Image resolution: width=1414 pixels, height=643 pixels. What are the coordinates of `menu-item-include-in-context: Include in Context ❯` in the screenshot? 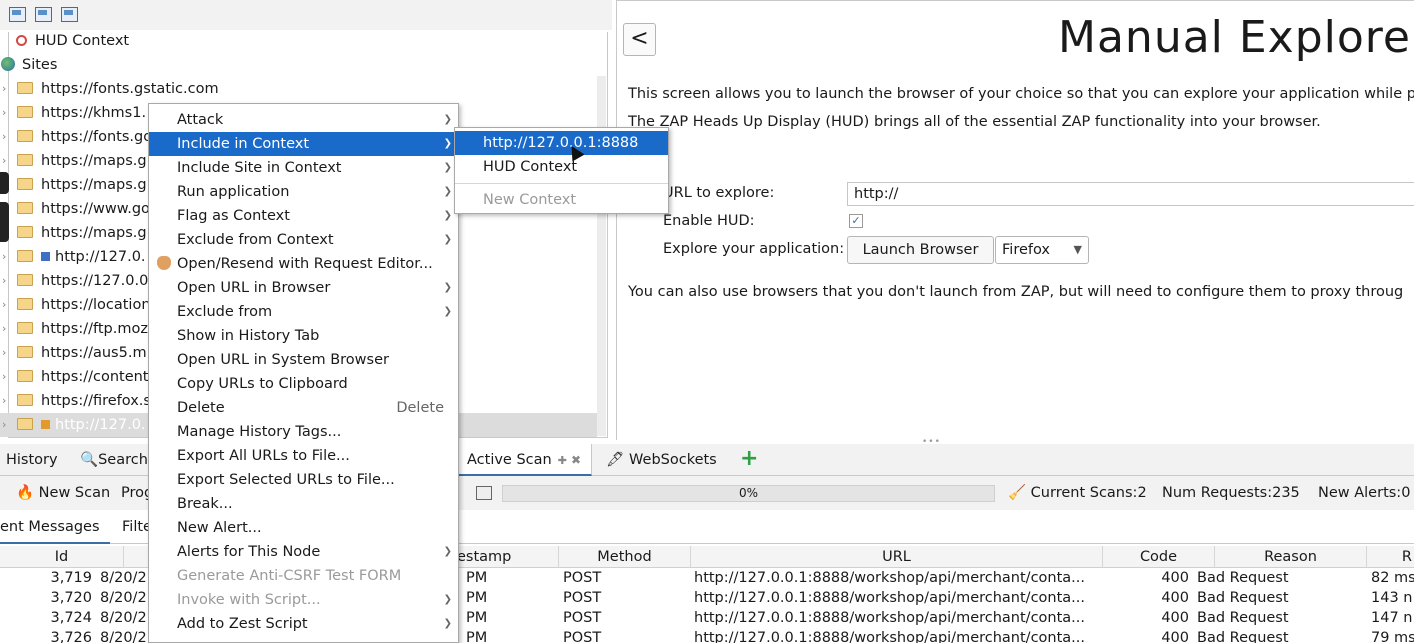 It's located at (303, 144).